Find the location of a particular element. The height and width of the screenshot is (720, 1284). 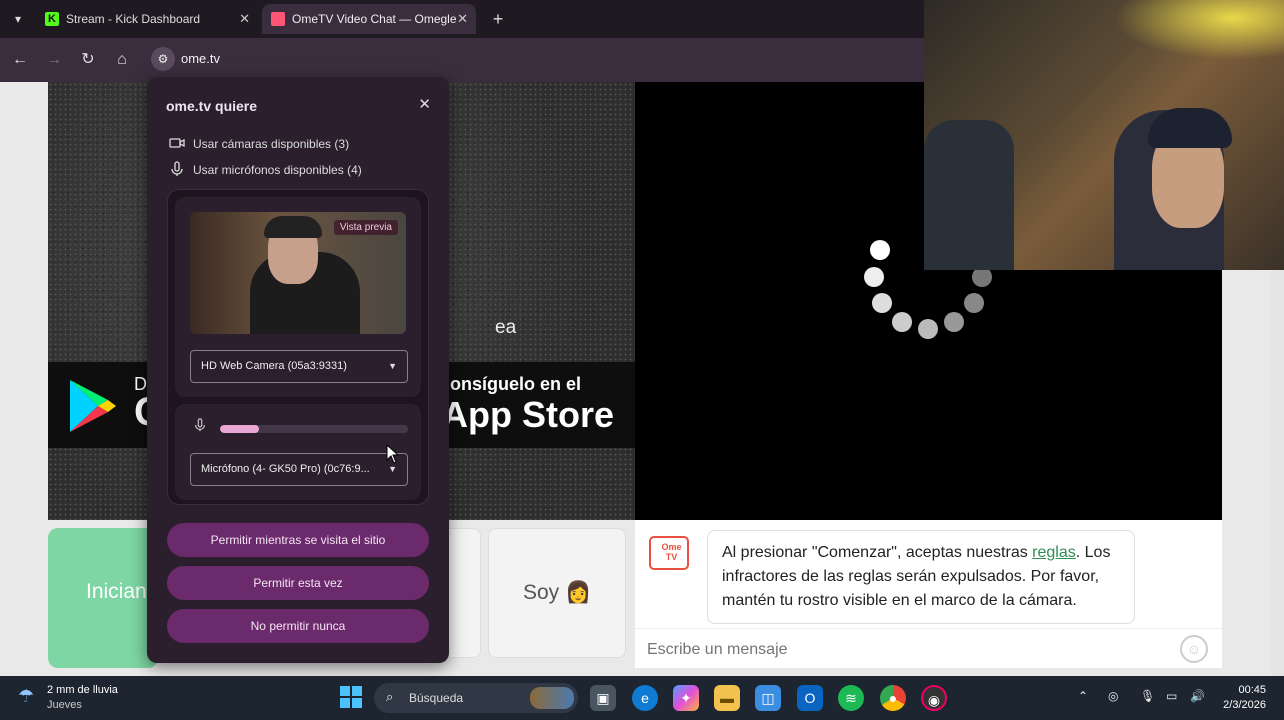

tray-app-icon: ◎ is located at coordinates (1113, 696).